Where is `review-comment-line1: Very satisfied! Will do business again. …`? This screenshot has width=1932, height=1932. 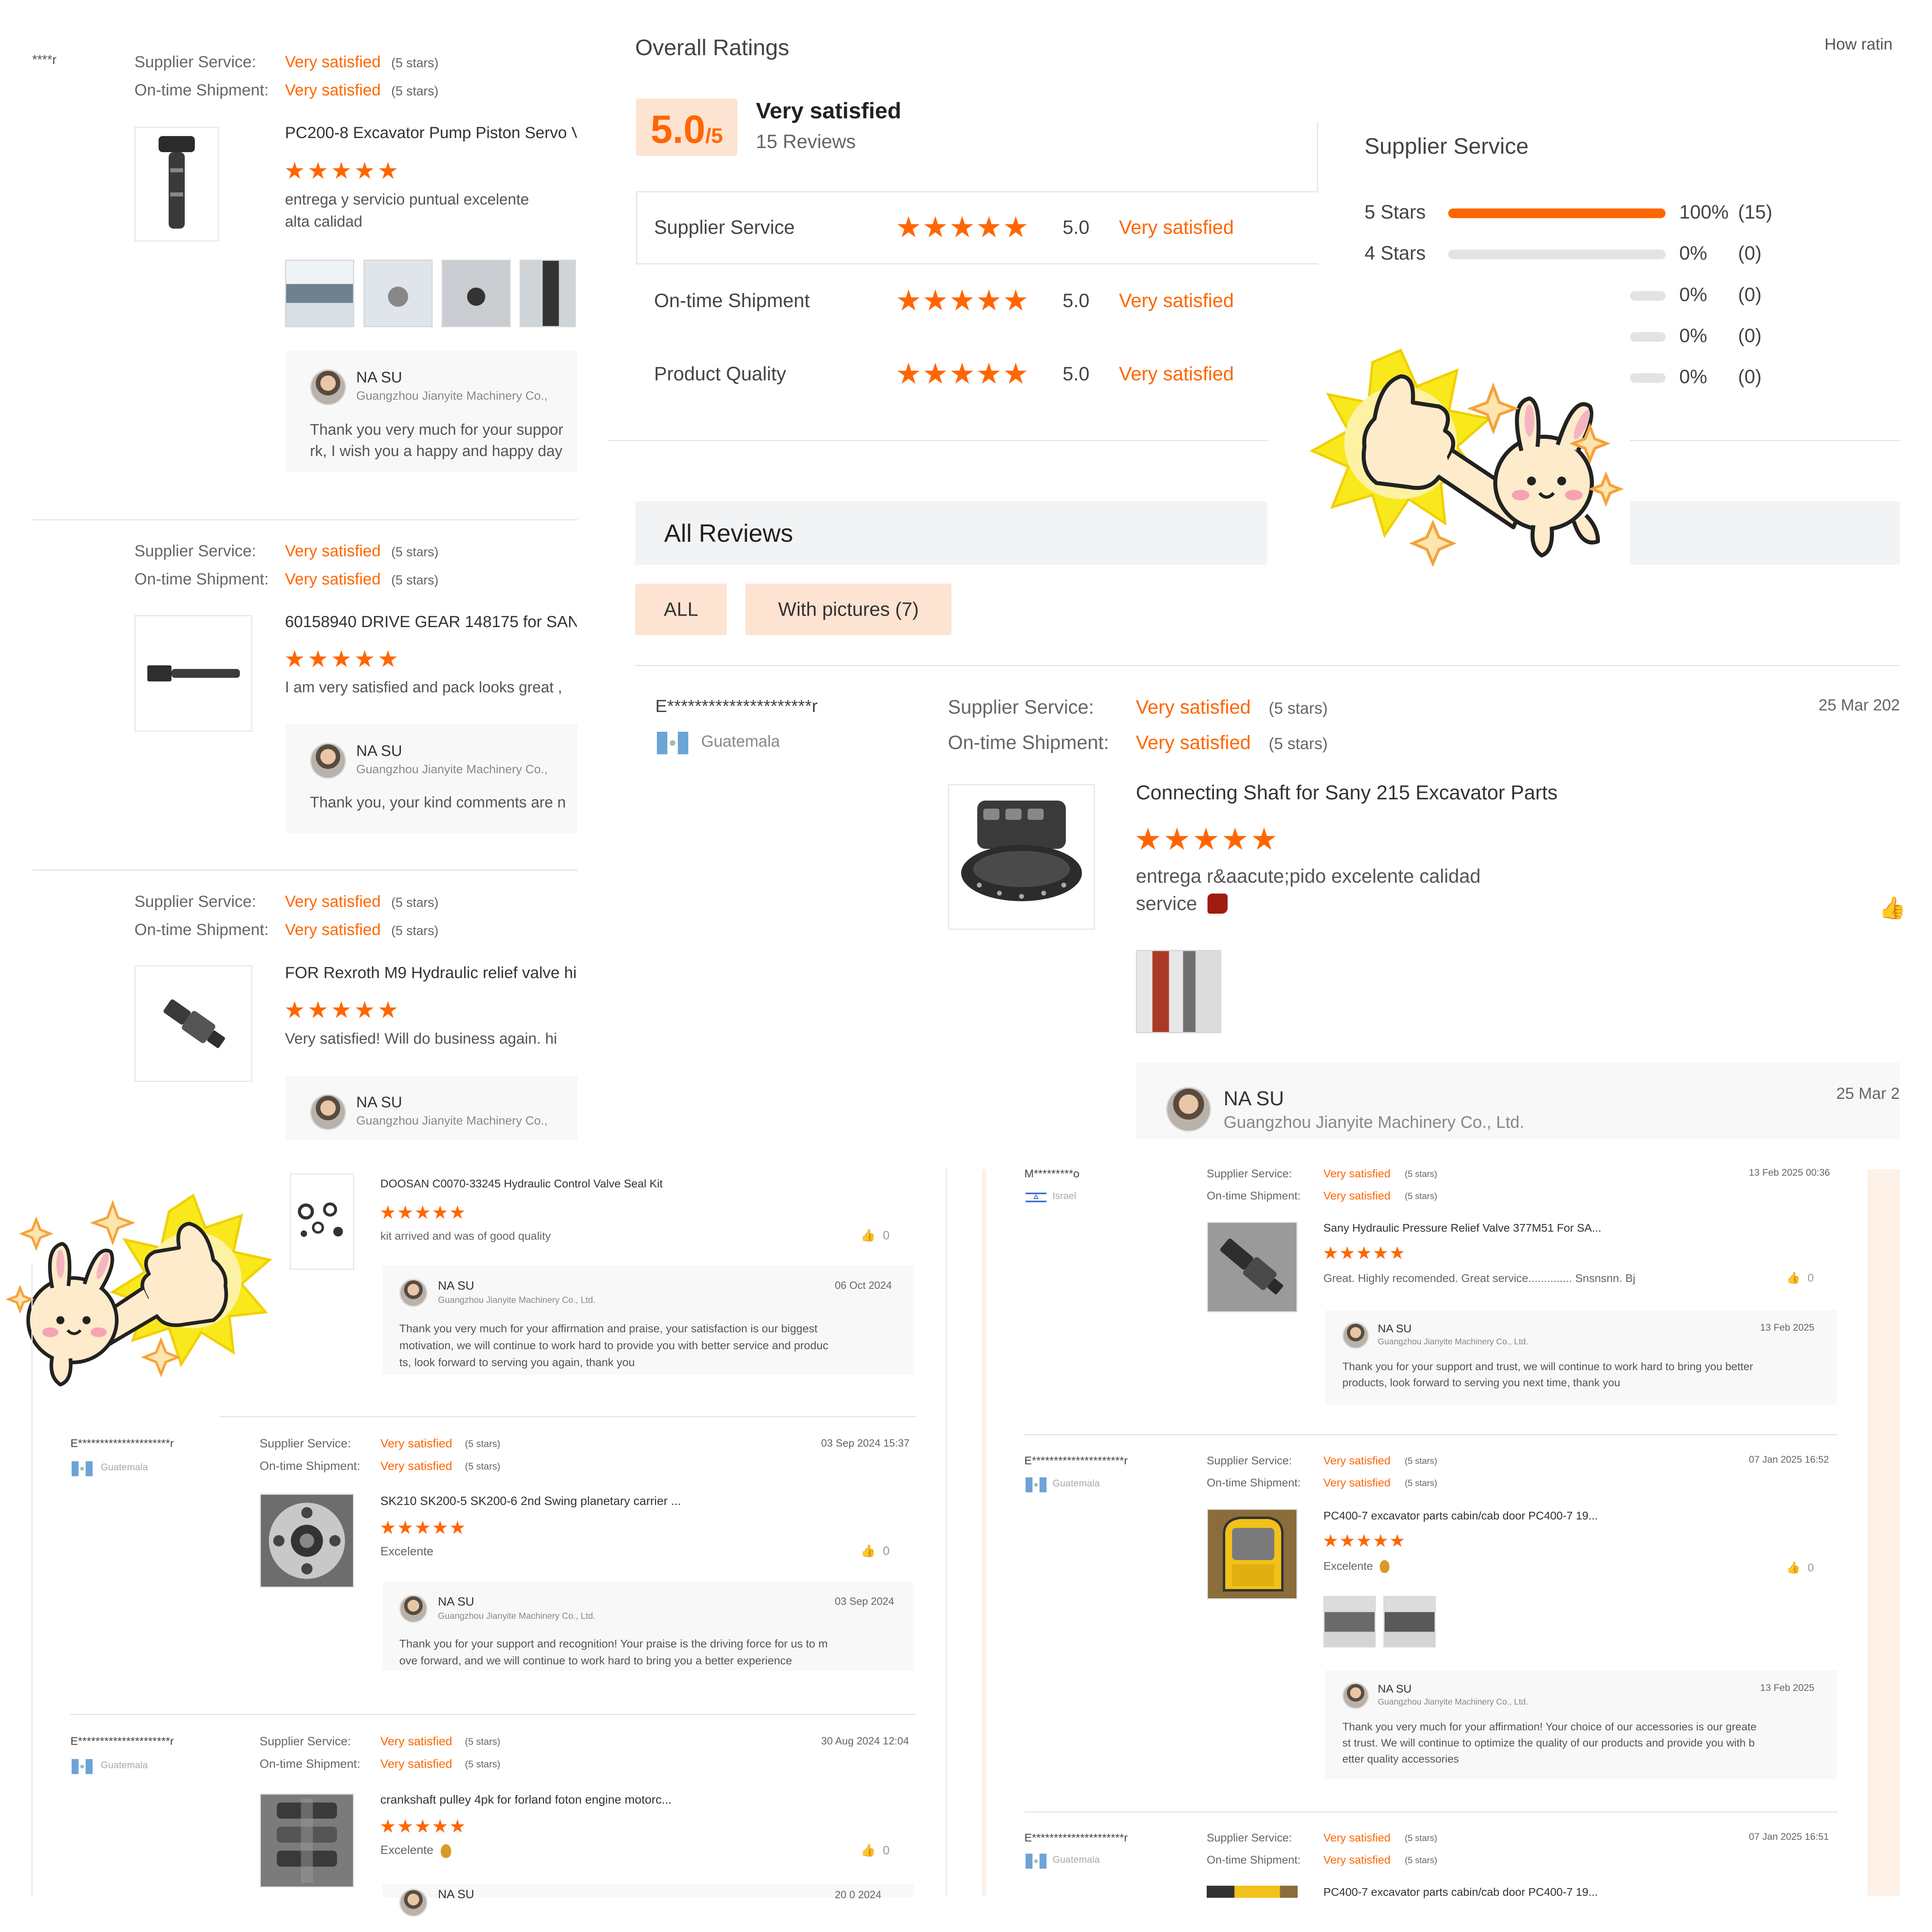 review-comment-line1: Very satisfied! Will do business again. … is located at coordinates (421, 1038).